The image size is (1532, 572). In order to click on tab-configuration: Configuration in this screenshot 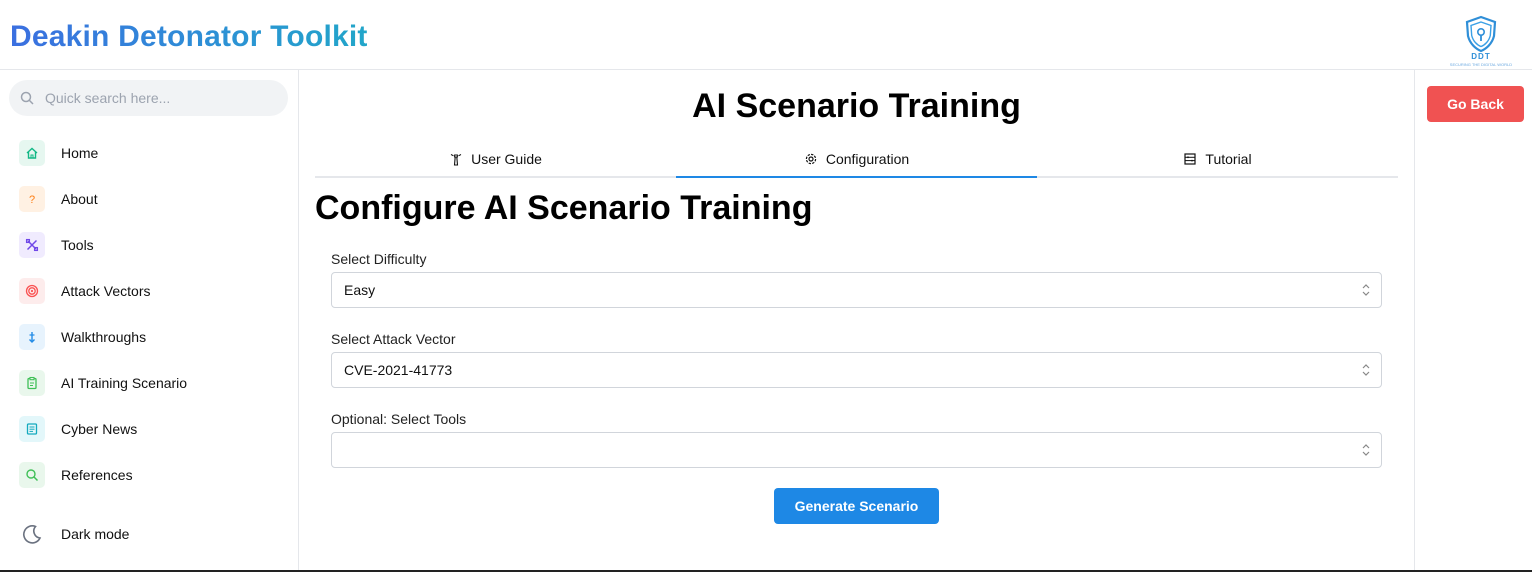, I will do `click(856, 160)`.